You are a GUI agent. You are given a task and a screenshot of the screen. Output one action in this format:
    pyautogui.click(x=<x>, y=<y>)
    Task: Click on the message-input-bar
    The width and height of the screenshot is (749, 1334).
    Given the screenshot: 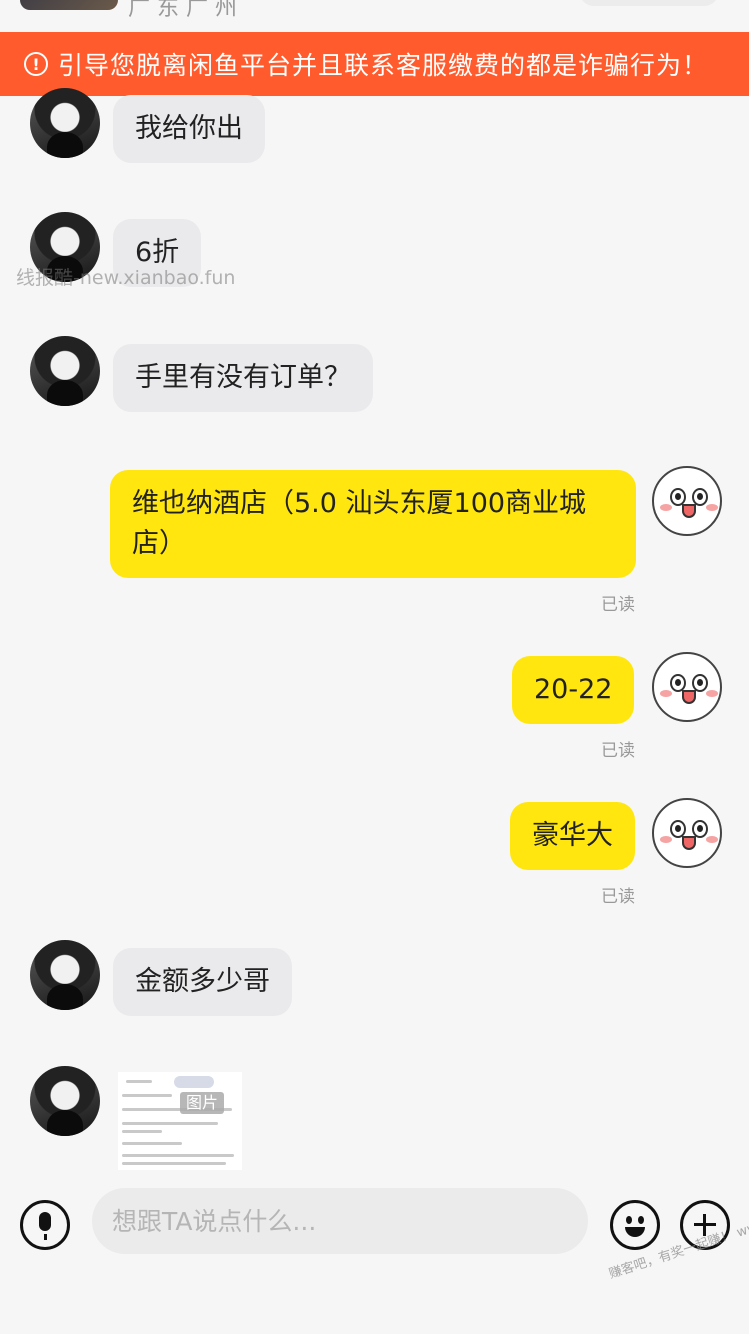 What is the action you would take?
    pyautogui.click(x=374, y=1252)
    